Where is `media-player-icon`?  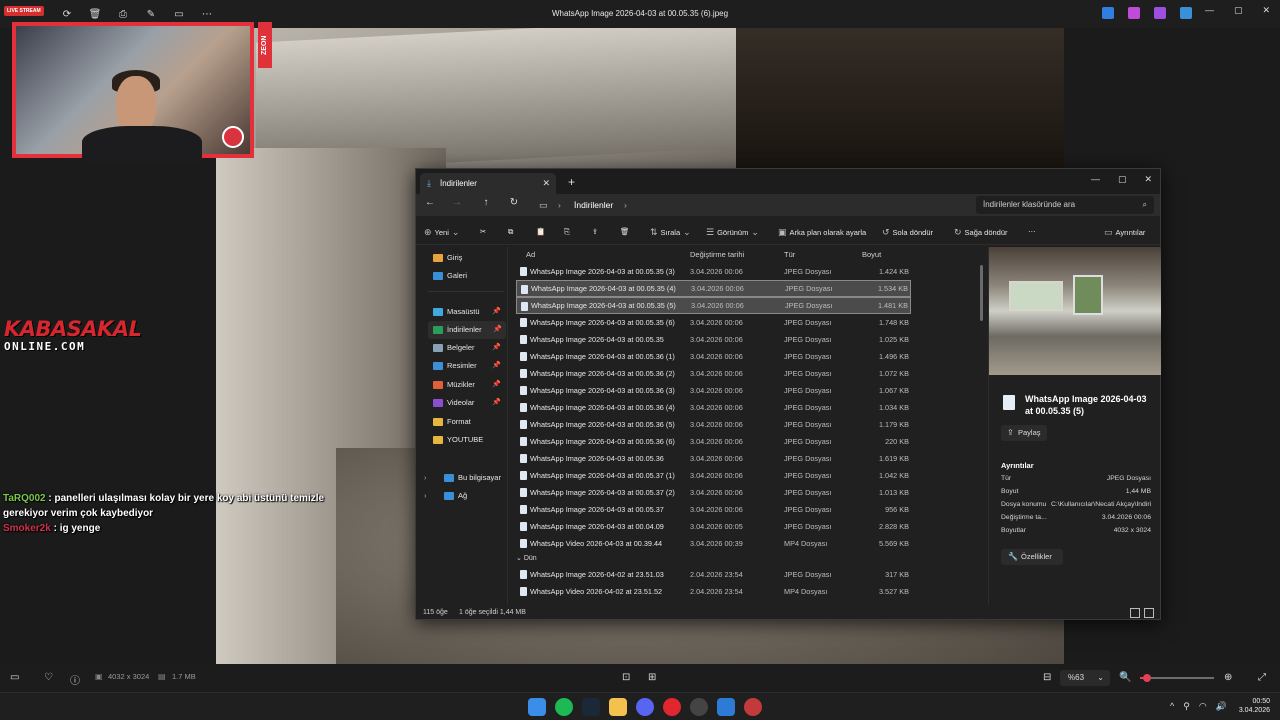 media-player-icon is located at coordinates (753, 707).